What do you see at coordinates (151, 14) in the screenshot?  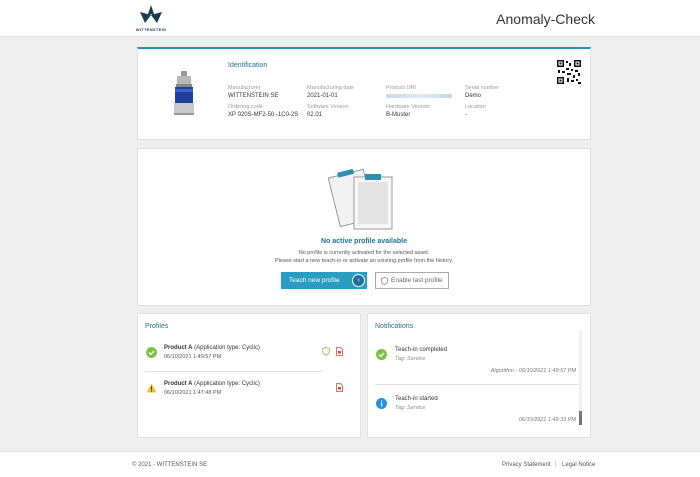 I see `logo-icon` at bounding box center [151, 14].